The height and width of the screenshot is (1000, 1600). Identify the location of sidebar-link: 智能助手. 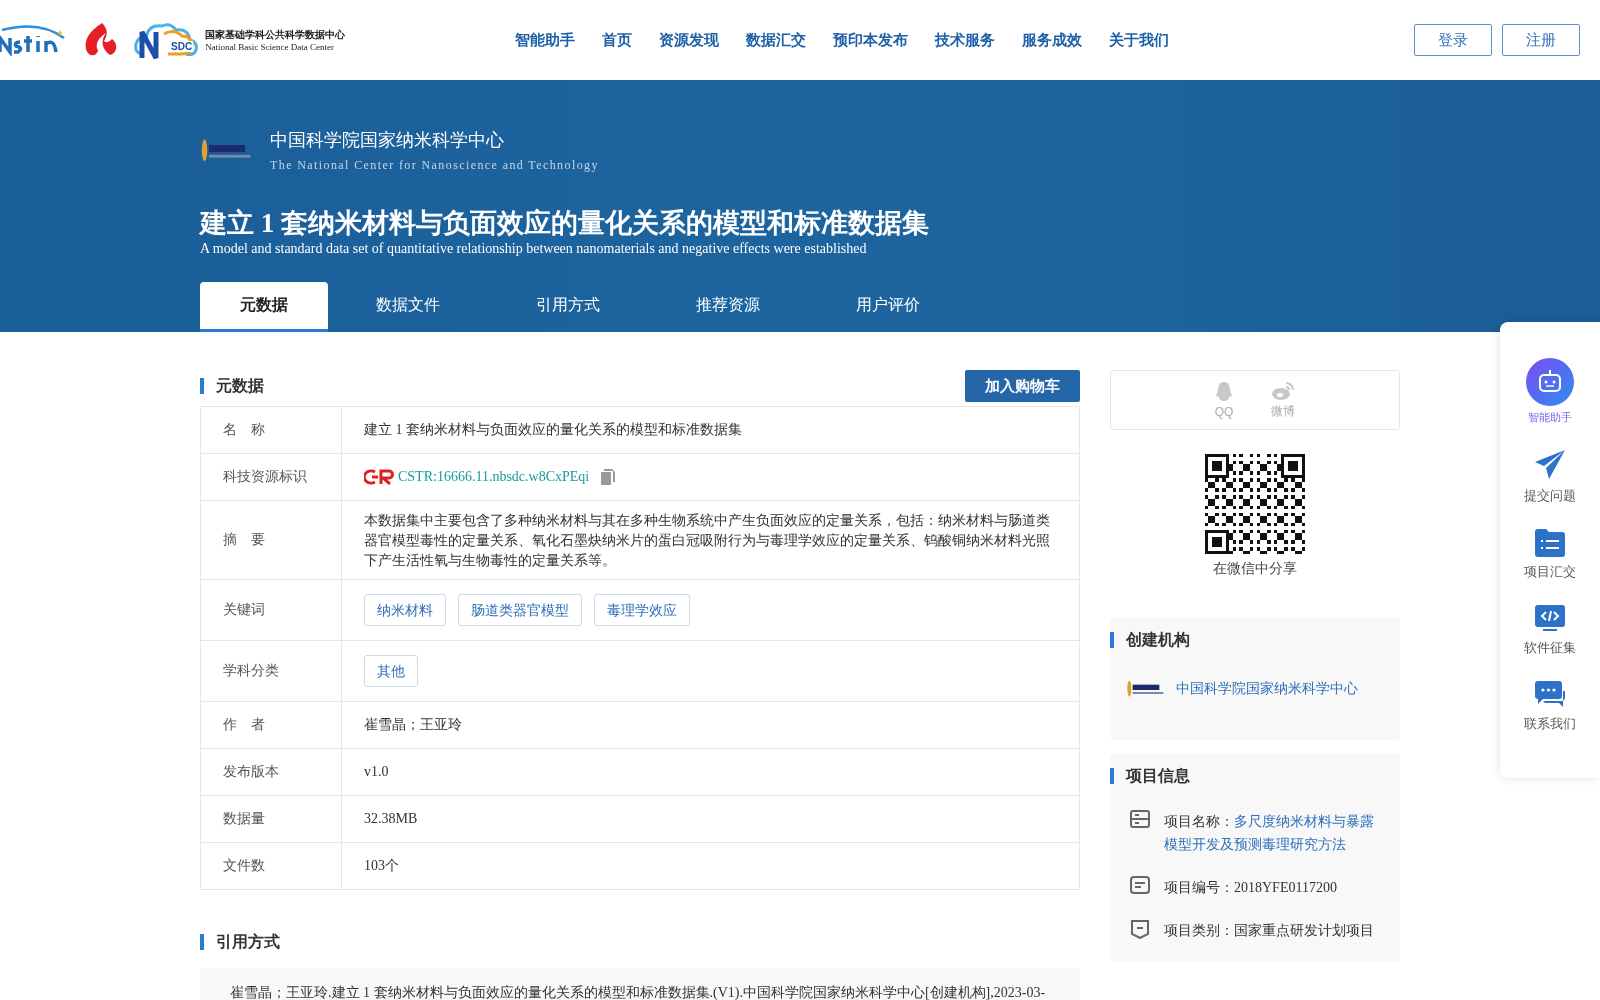
(1550, 391).